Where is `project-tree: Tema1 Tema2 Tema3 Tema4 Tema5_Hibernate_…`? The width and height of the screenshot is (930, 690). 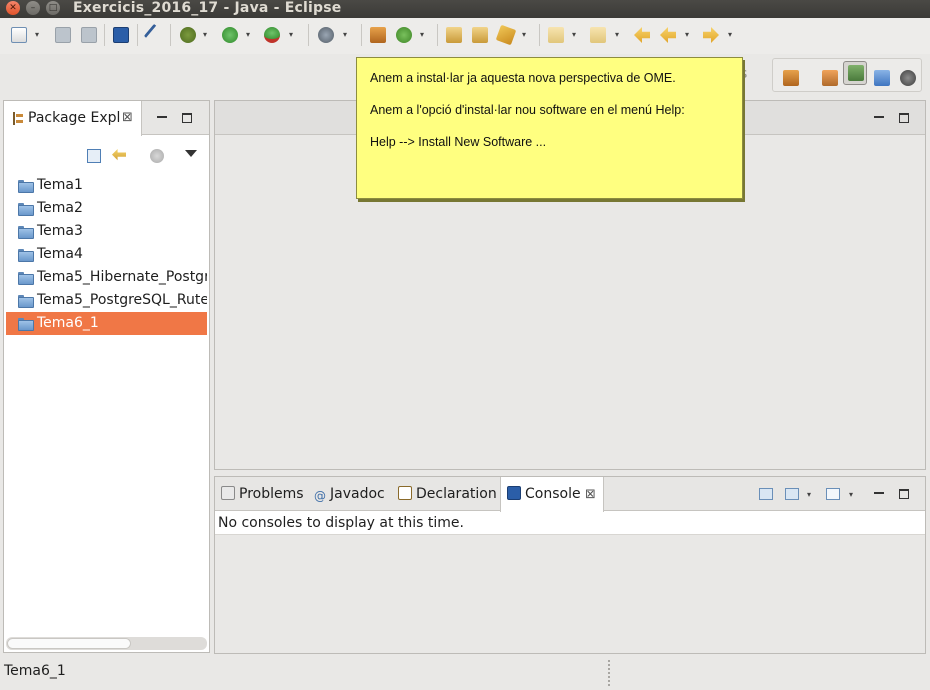 project-tree: Tema1 Tema2 Tema3 Tema4 Tema5_Hibernate_… is located at coordinates (106, 254).